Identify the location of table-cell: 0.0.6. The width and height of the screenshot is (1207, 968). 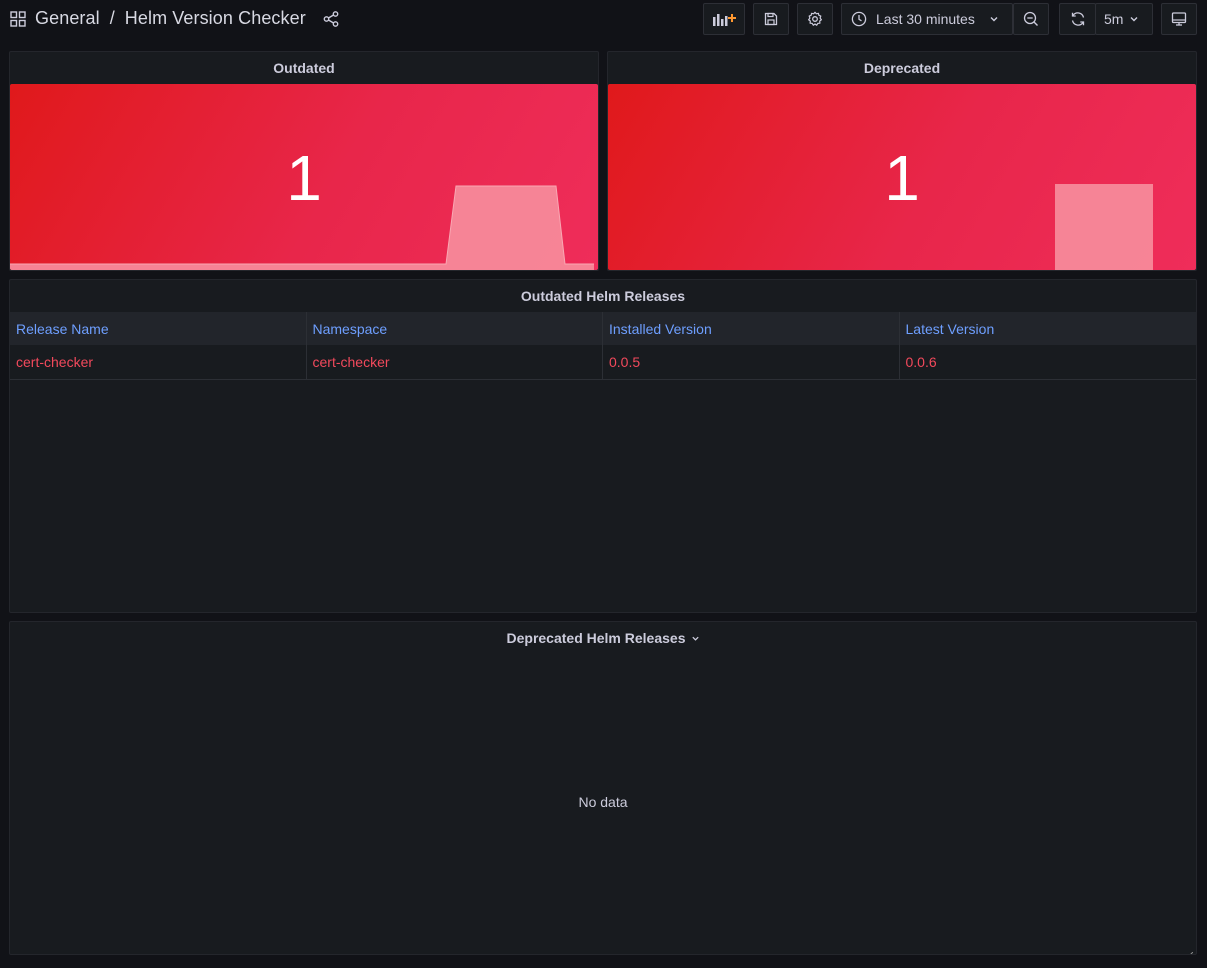
(921, 362).